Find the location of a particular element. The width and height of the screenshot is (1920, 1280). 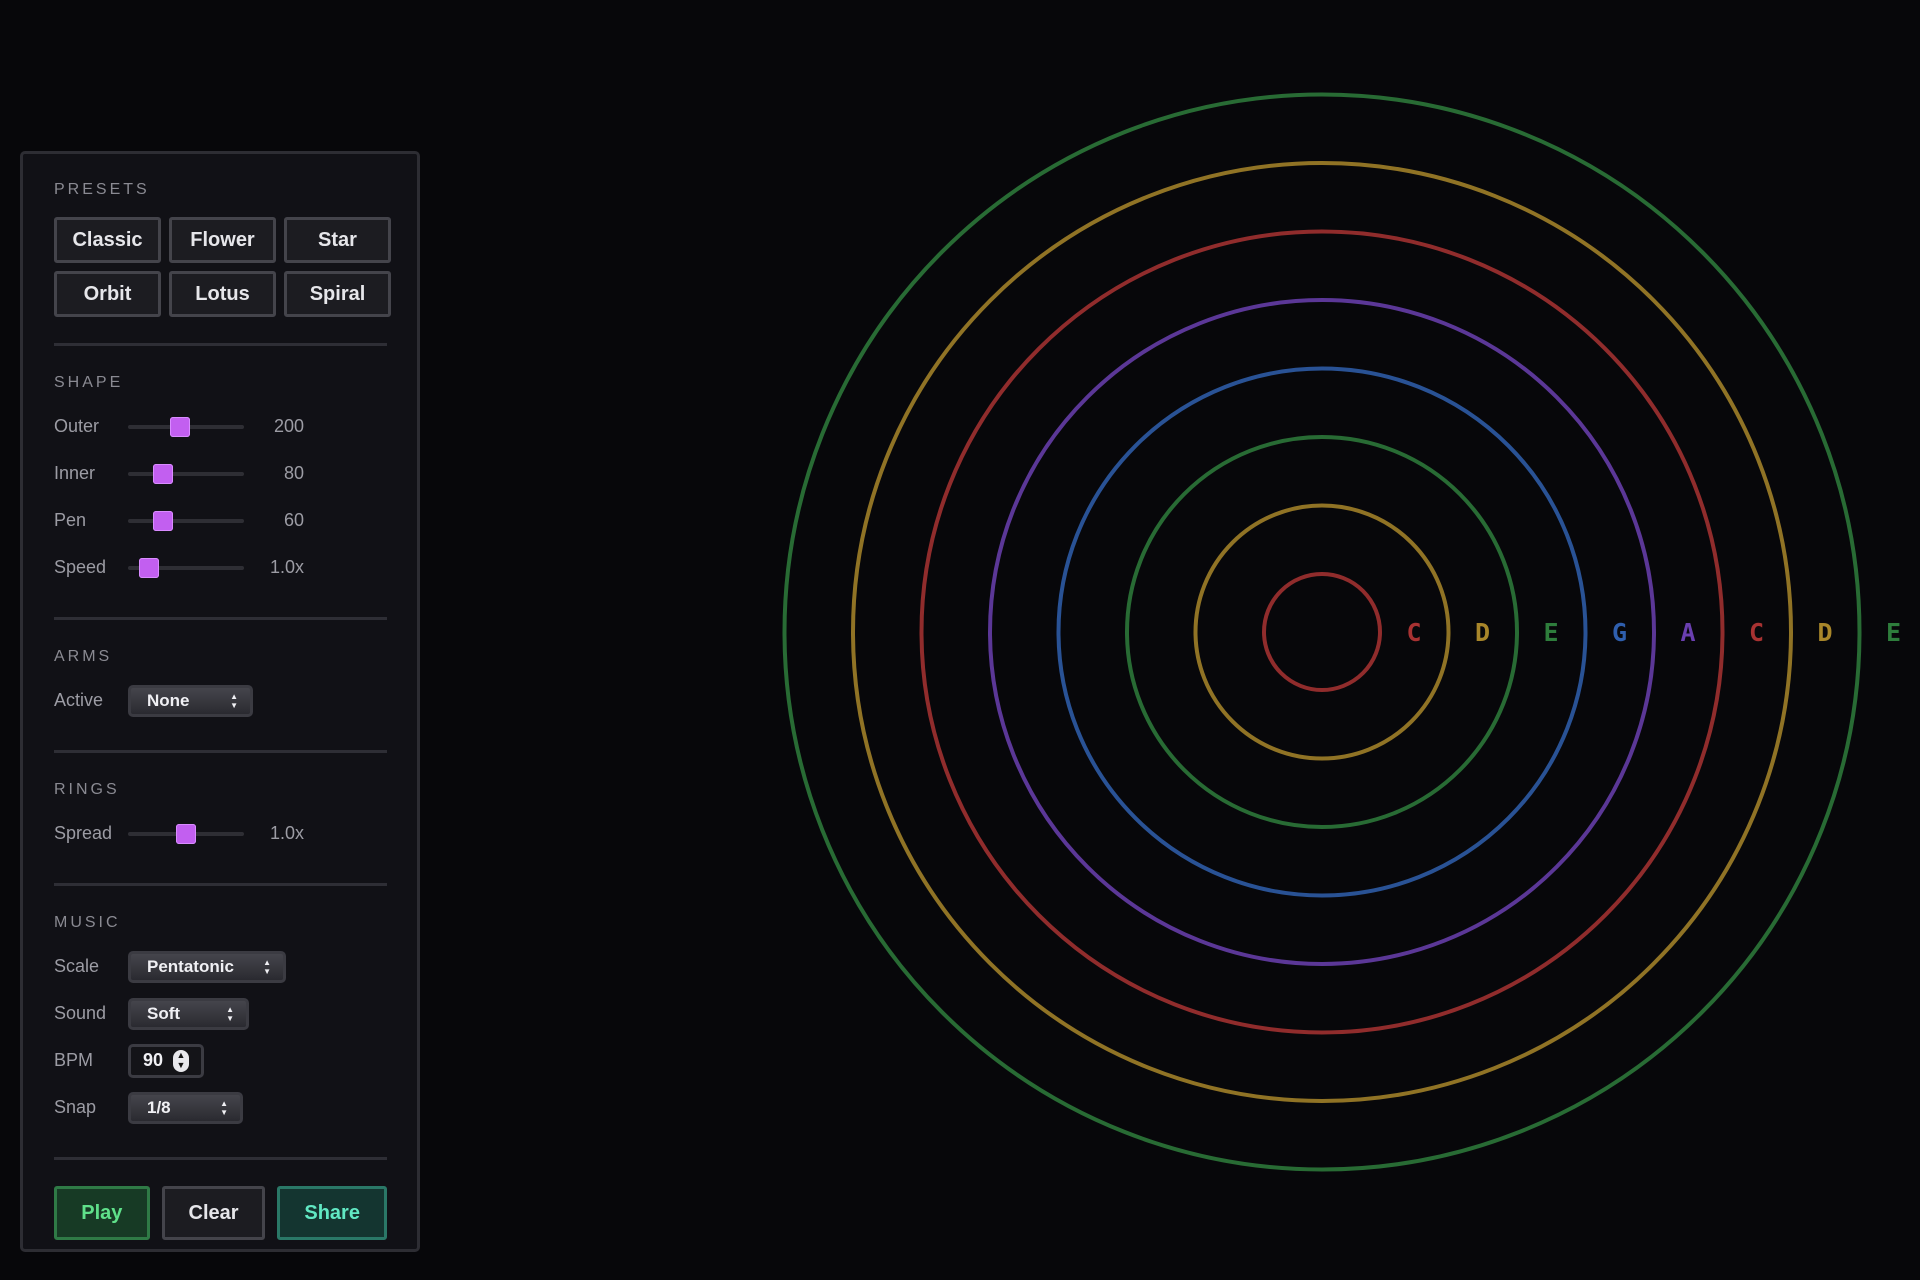

outer-label: Outer is located at coordinates (77, 426).